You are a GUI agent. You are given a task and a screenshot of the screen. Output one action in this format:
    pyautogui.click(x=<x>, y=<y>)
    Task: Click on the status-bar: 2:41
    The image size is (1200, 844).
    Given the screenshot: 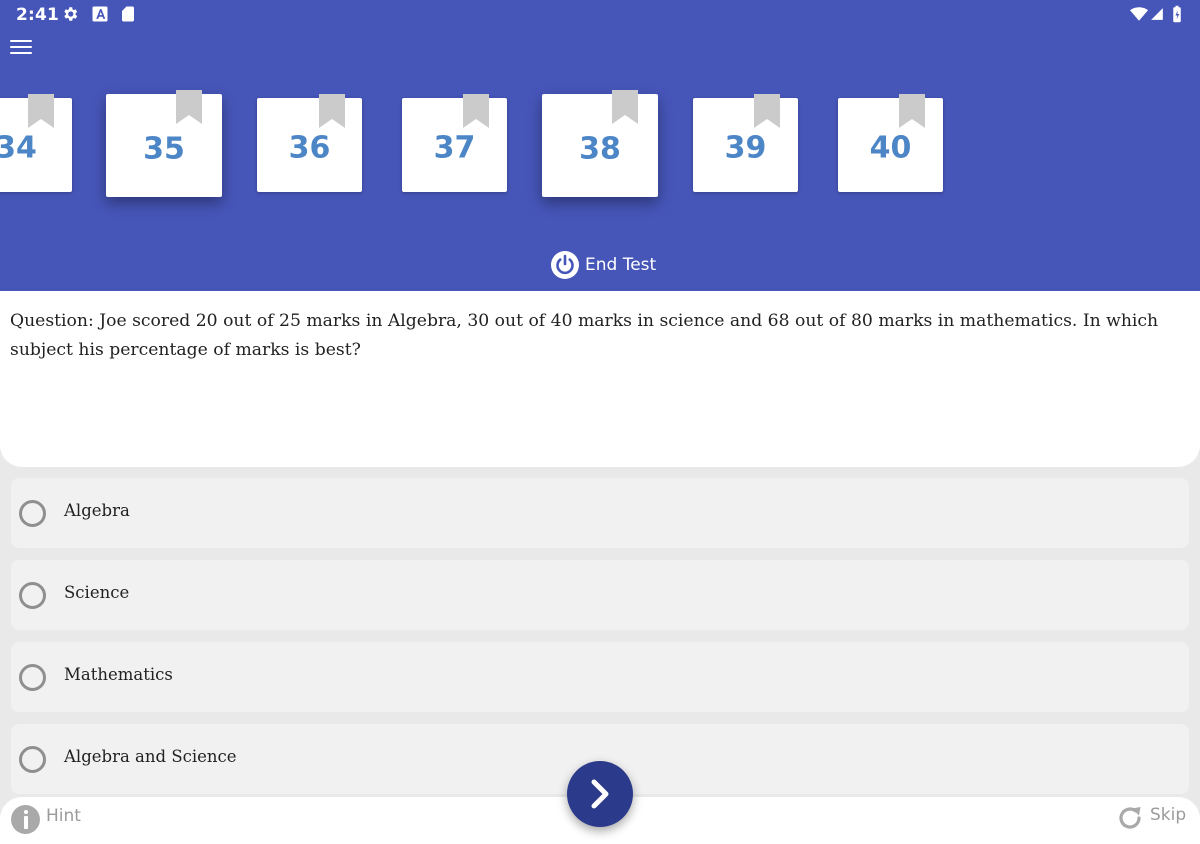 What is the action you would take?
    pyautogui.click(x=600, y=15)
    